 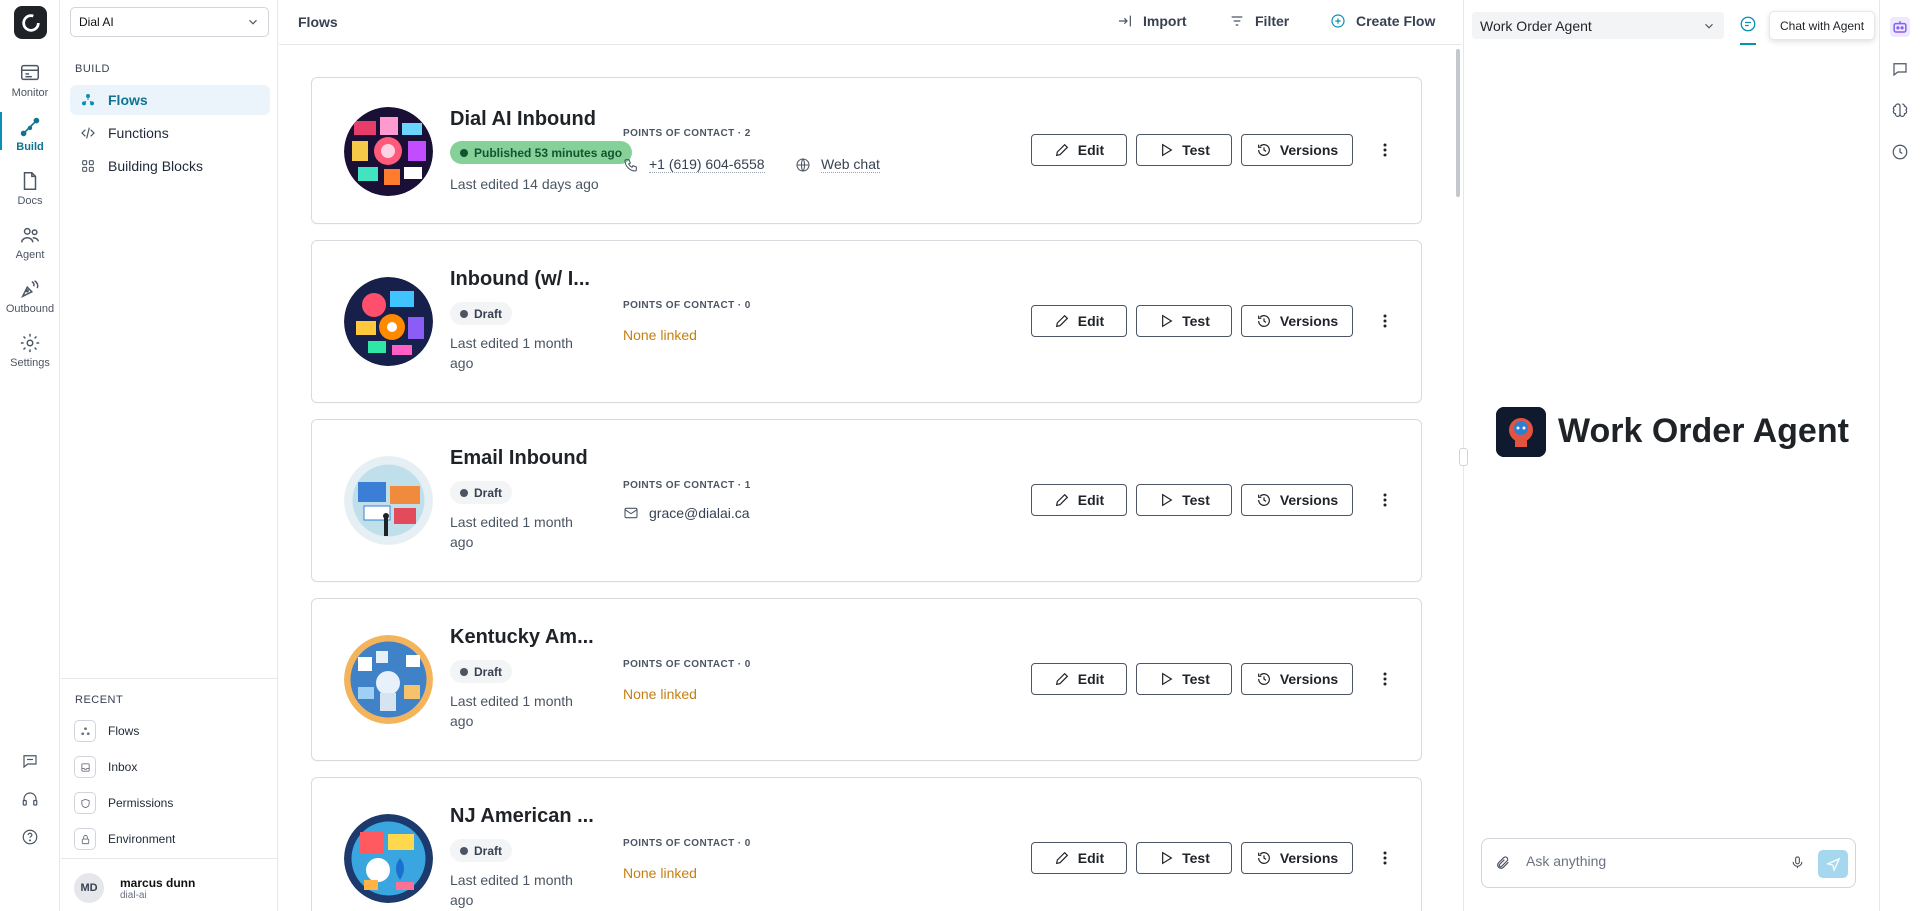 What do you see at coordinates (1458, 123) in the screenshot?
I see `scrollbar` at bounding box center [1458, 123].